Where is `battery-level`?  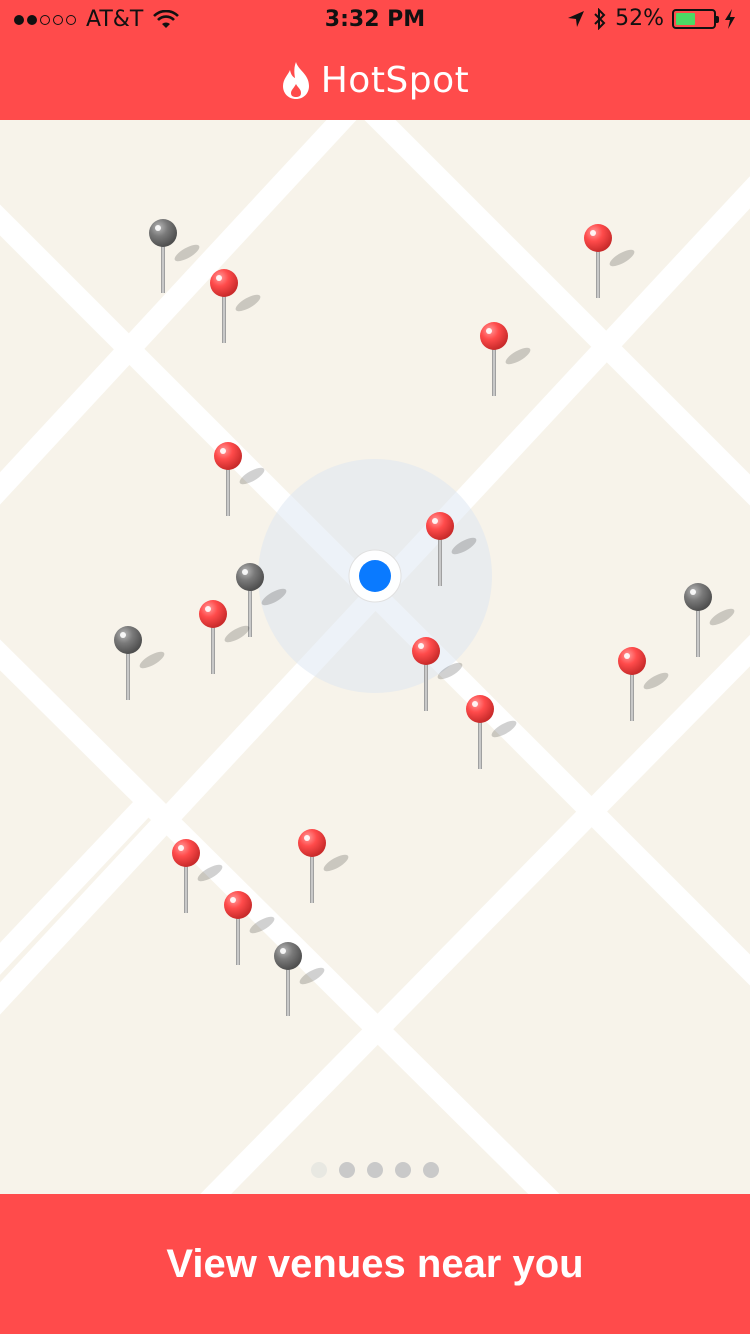
battery-level is located at coordinates (685, 18).